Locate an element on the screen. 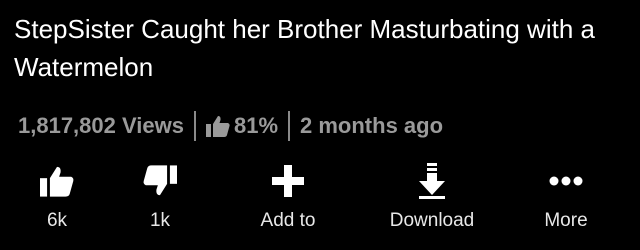 The height and width of the screenshot is (250, 640). like-button: 6k is located at coordinates (57, 196).